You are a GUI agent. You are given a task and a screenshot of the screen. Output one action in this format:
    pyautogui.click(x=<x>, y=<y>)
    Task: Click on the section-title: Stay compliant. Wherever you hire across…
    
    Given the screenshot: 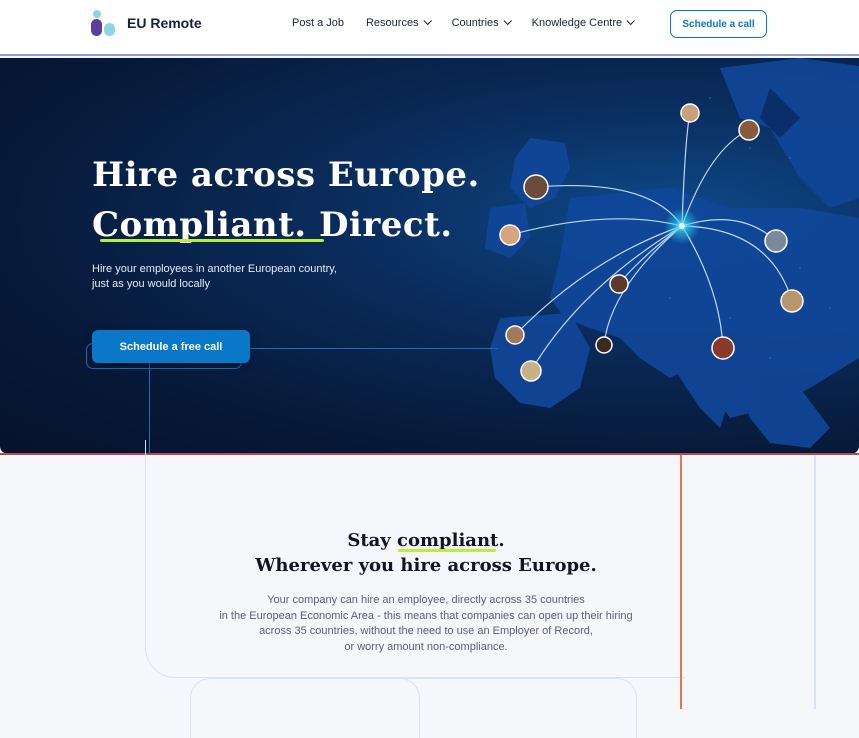 What is the action you would take?
    pyautogui.click(x=426, y=553)
    